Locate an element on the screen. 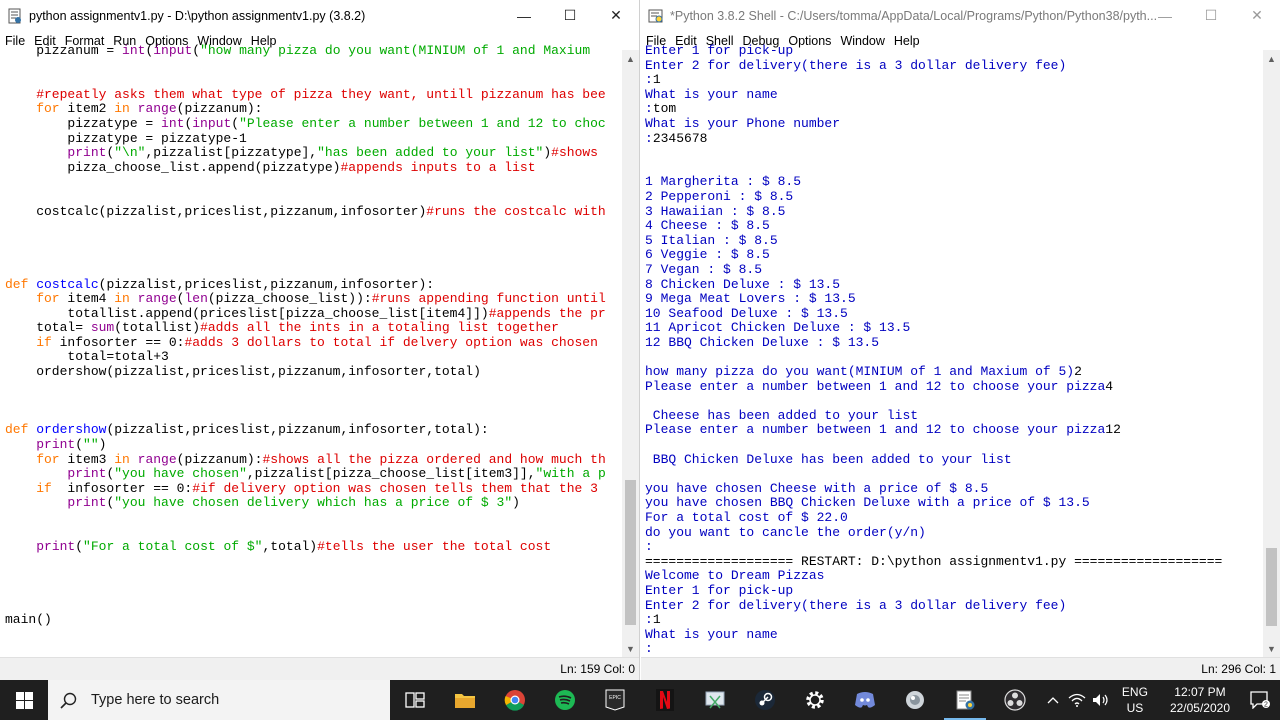 The height and width of the screenshot is (720, 1280). shell-token: 12 BBQ Chicken Deluxe : $ 13.5 is located at coordinates (762, 342).